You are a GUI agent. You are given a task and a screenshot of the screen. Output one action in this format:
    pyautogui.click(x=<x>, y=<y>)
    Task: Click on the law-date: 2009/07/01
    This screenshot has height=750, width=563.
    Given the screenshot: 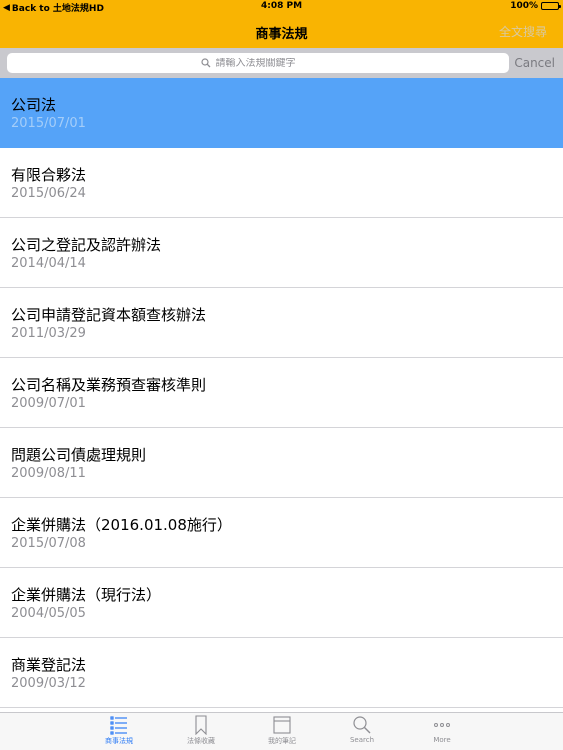 What is the action you would take?
    pyautogui.click(x=48, y=403)
    